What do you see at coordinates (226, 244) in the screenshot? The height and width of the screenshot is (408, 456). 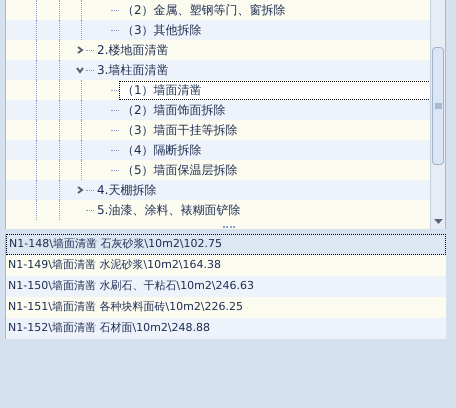 I see `list-item: N1-148\墙面清凿 石灰砂浆\10m2\102.75` at bounding box center [226, 244].